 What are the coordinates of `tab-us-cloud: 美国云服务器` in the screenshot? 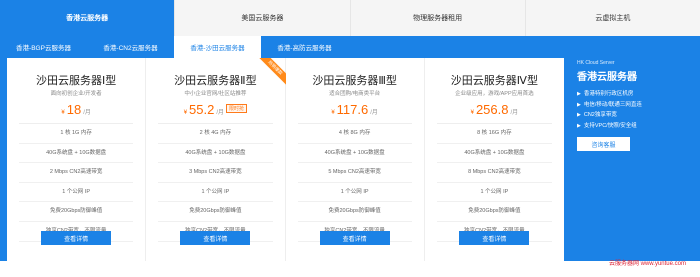 It's located at (263, 18).